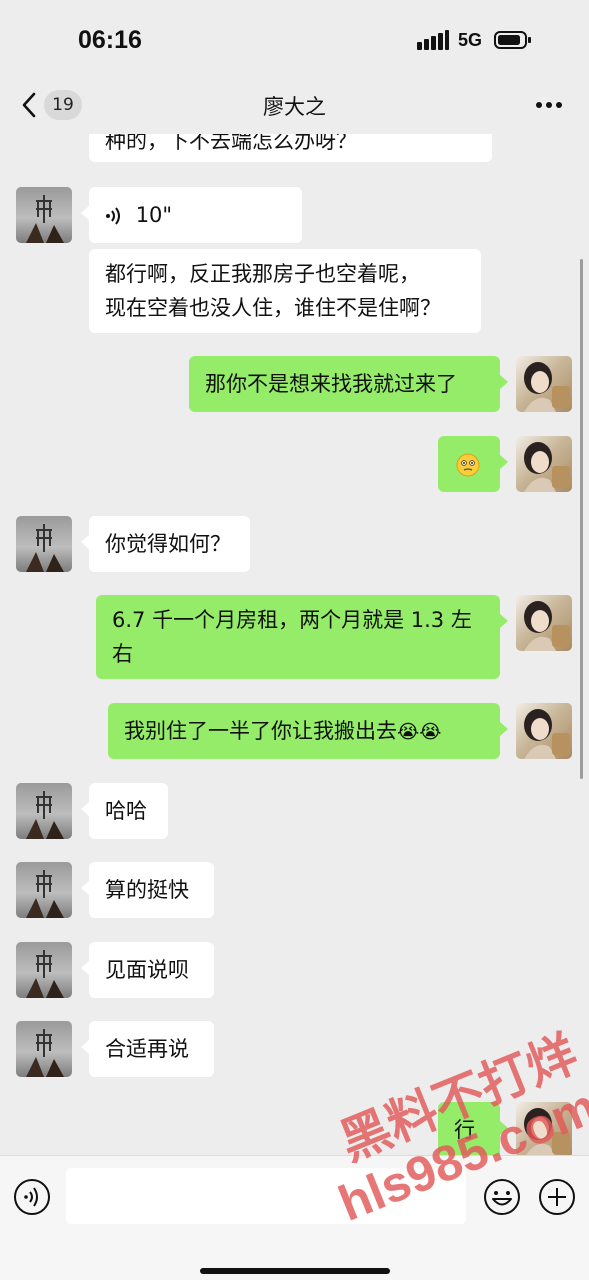 The height and width of the screenshot is (1280, 589). I want to click on message-input, so click(266, 1196).